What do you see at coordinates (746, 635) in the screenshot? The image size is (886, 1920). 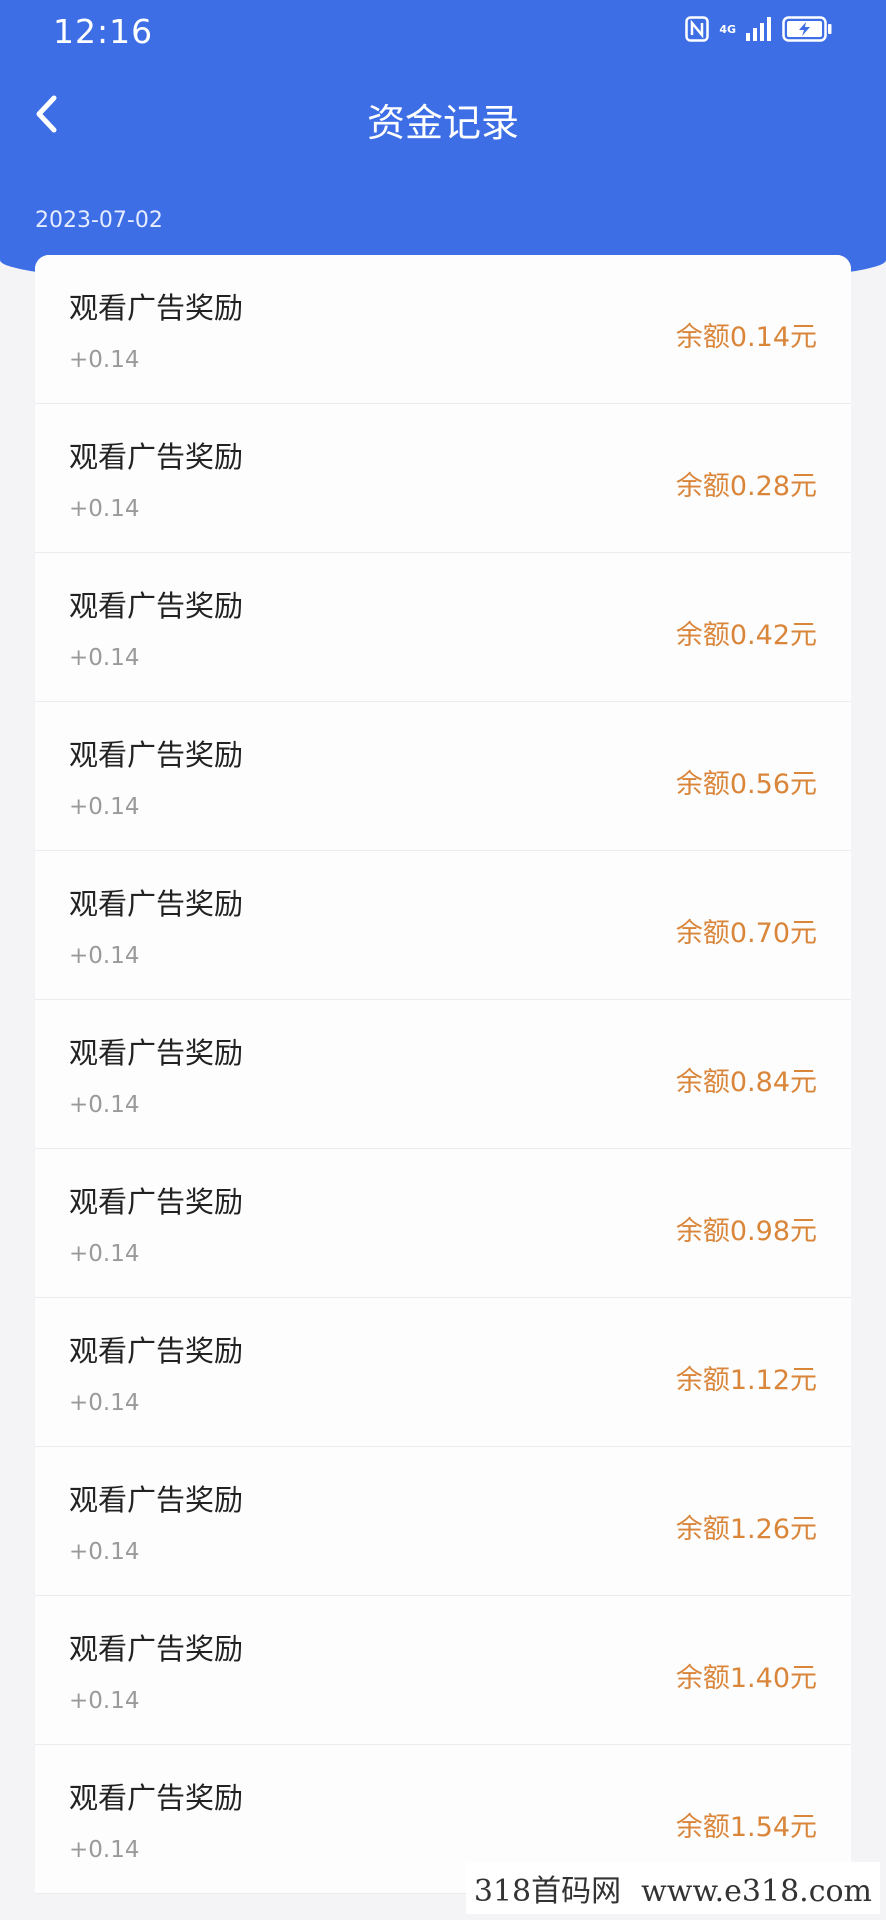 I see `record-balance: 余额0.42元` at bounding box center [746, 635].